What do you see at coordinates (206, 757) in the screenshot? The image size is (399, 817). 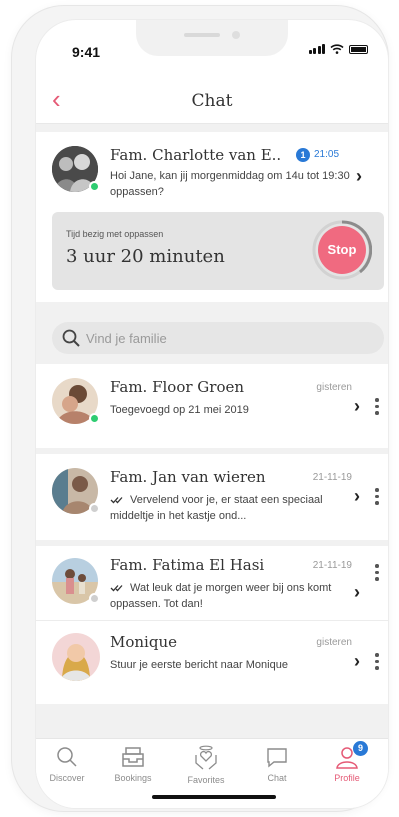 I see `heart-hands-icon` at bounding box center [206, 757].